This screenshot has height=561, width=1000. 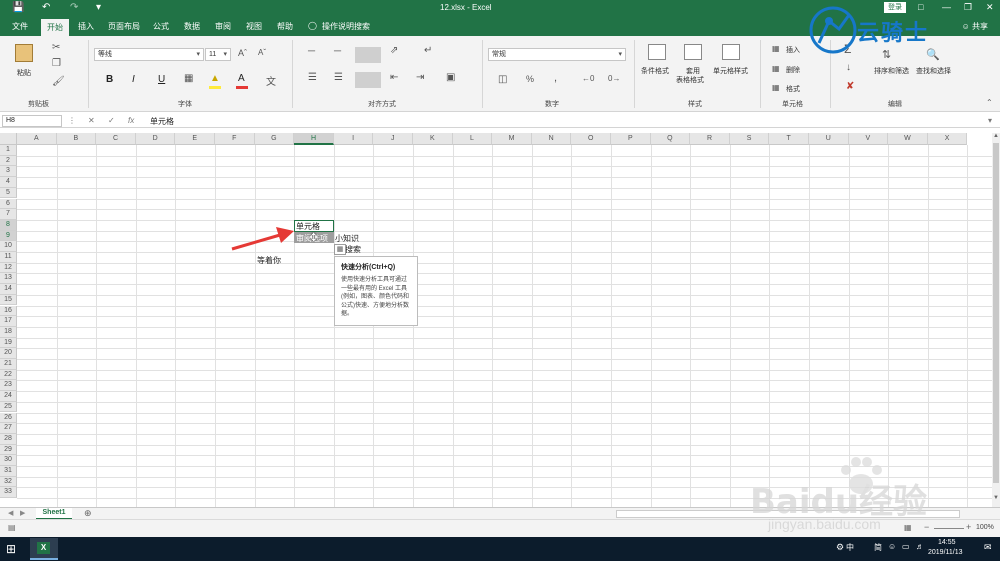 I want to click on align-left-icon: ☰, so click(x=312, y=77).